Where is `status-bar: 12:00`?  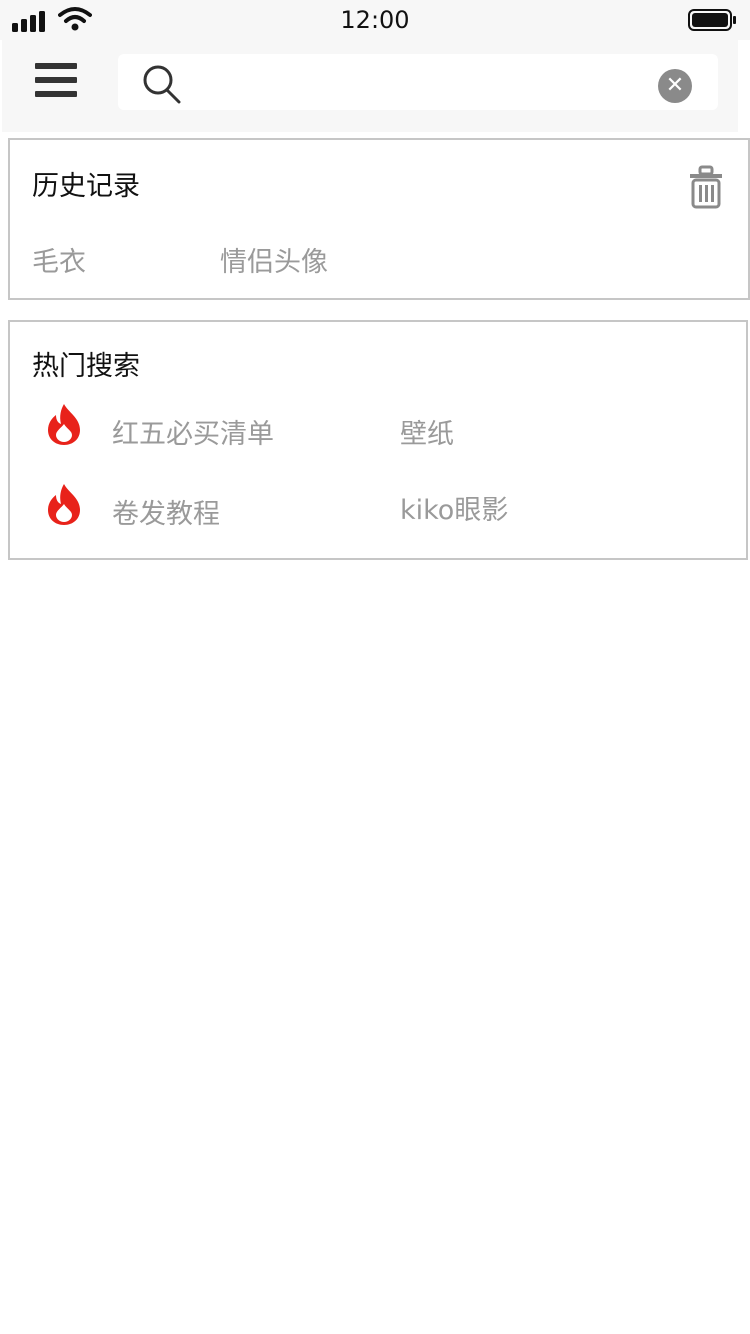 status-bar: 12:00 is located at coordinates (375, 20).